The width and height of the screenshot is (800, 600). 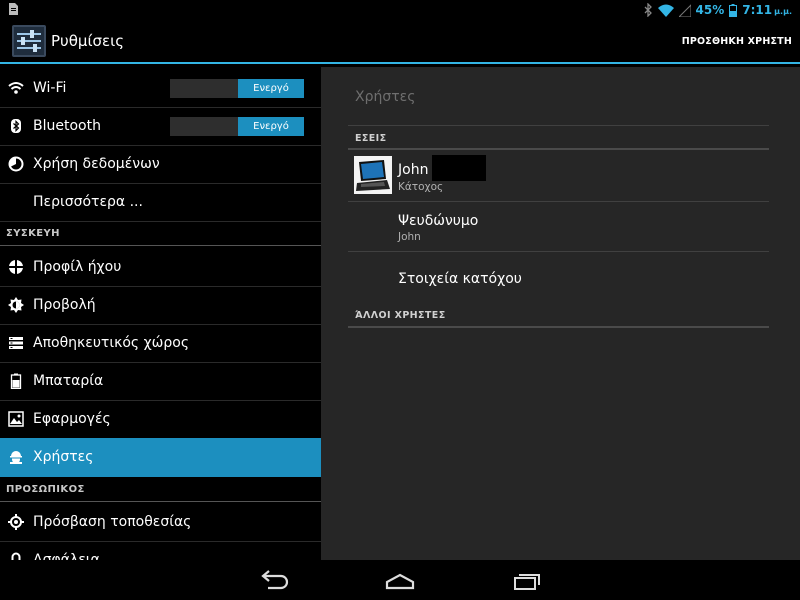 What do you see at coordinates (16, 522) in the screenshot?
I see `location-icon` at bounding box center [16, 522].